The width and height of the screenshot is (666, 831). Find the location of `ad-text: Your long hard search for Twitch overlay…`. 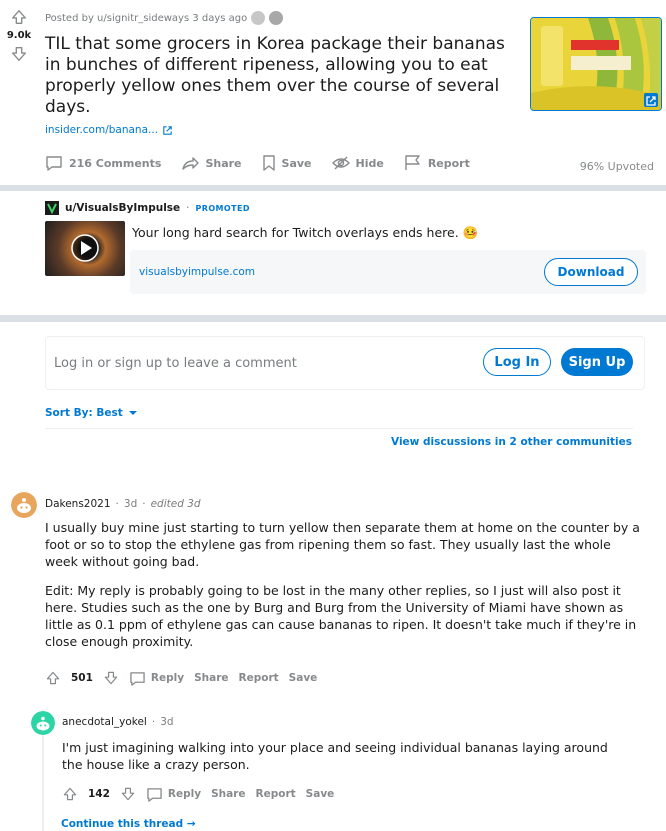

ad-text: Your long hard search for Twitch overlay… is located at coordinates (305, 233).